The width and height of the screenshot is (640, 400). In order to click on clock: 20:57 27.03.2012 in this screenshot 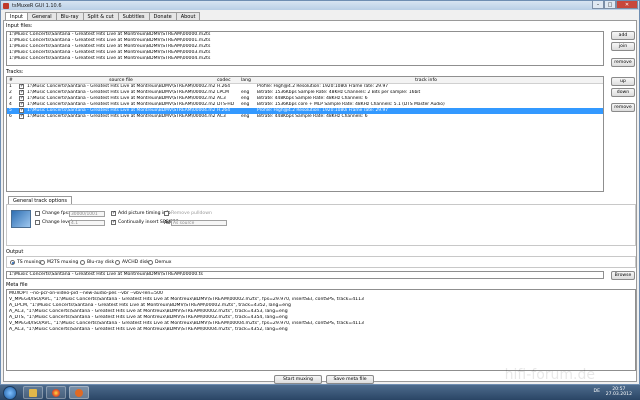, I will do `click(619, 392)`.